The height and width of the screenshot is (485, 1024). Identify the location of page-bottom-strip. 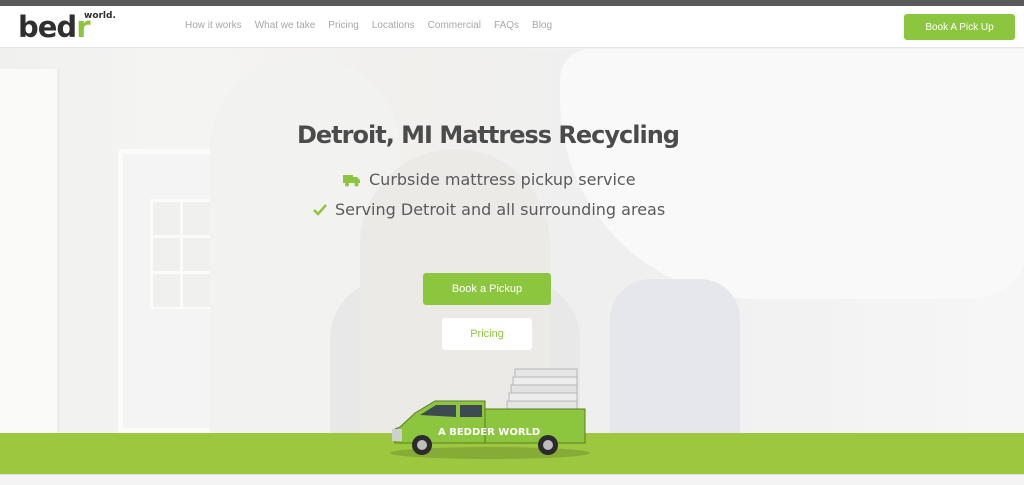
(512, 479).